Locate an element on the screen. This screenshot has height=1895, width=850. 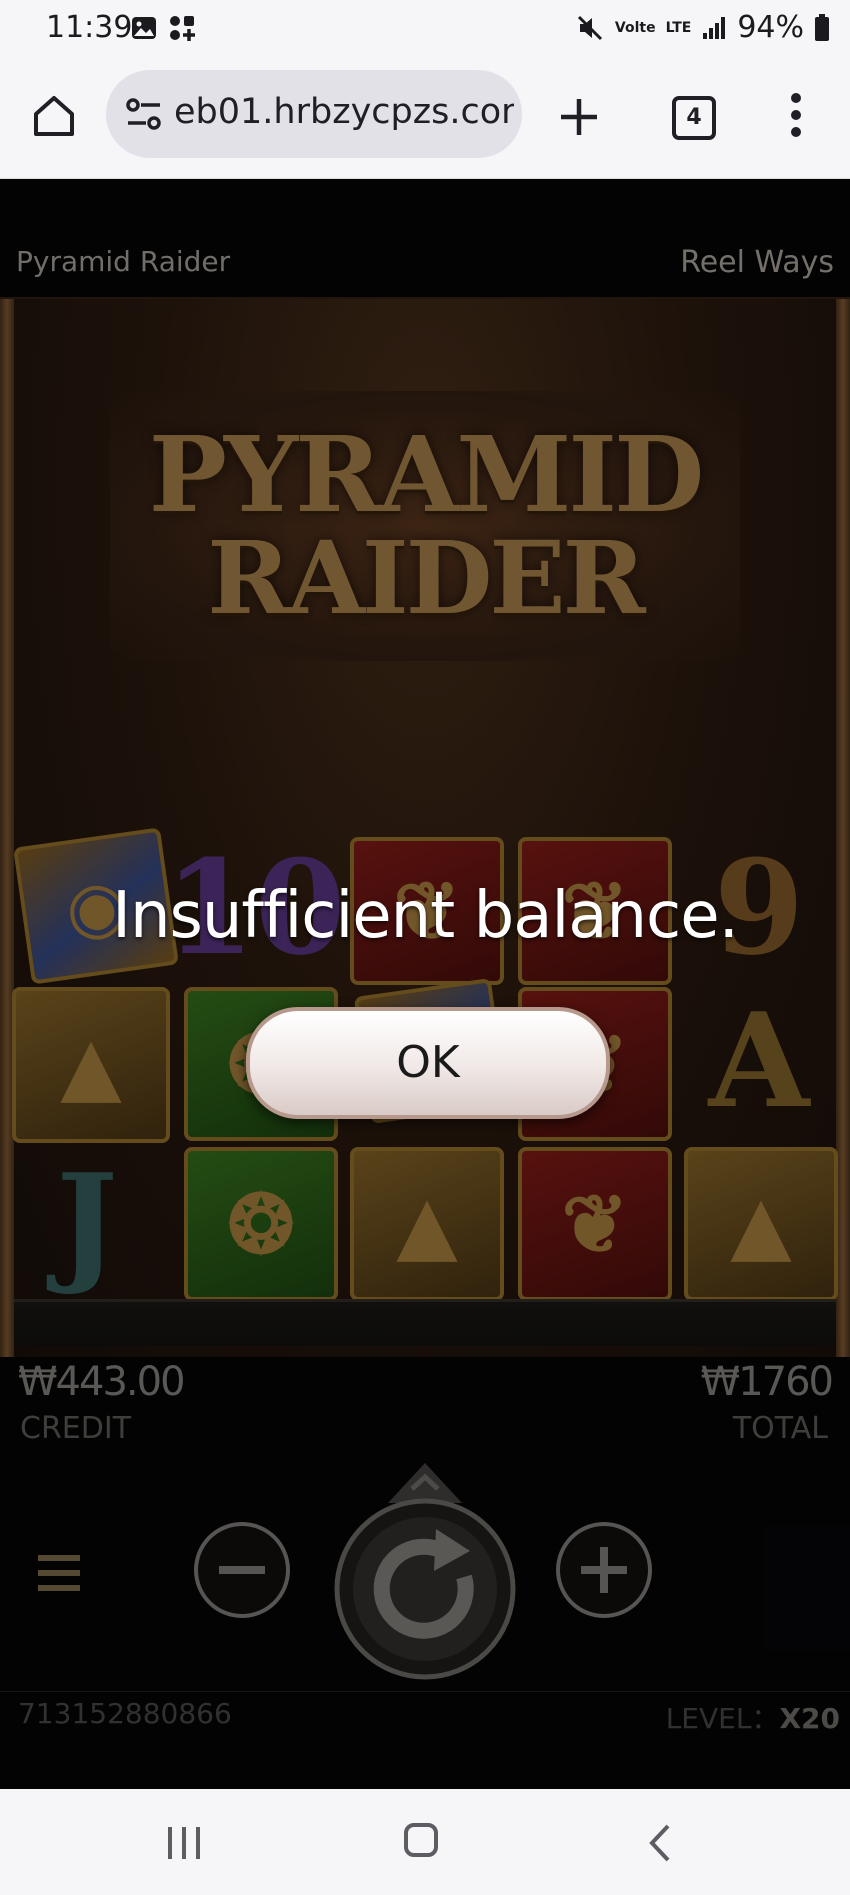
volte-label: Volte is located at coordinates (635, 27).